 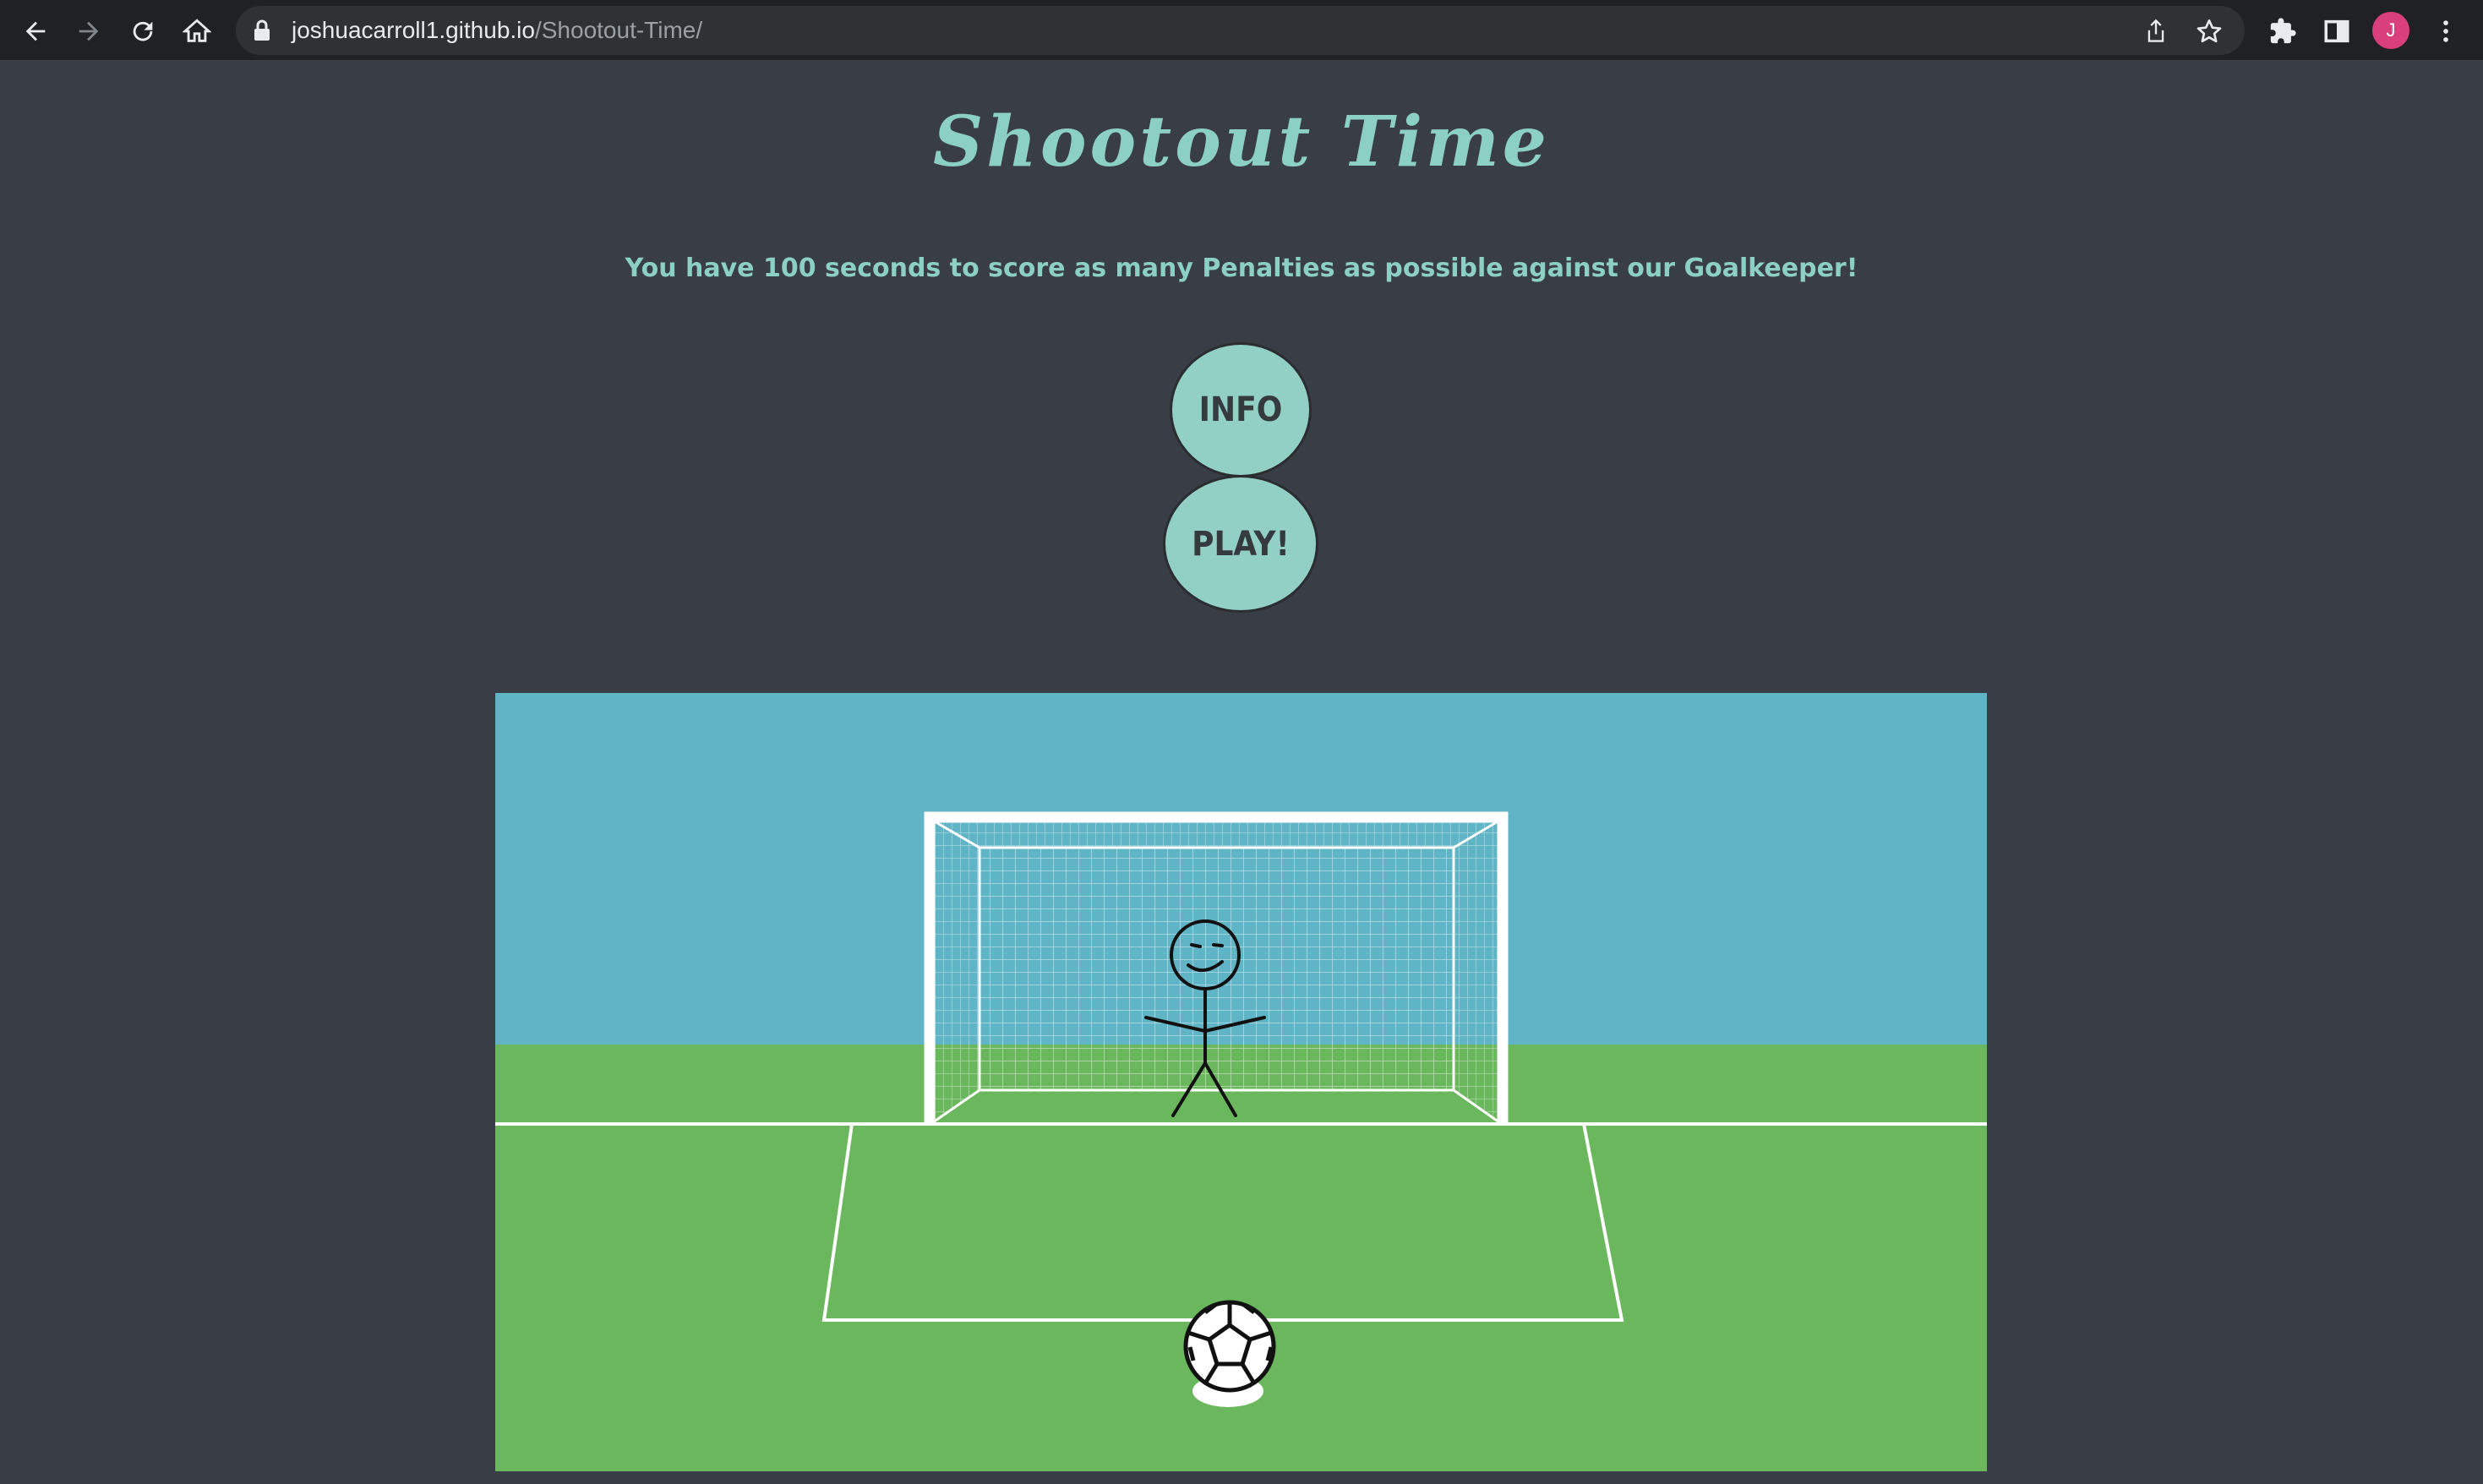 What do you see at coordinates (1241, 142) in the screenshot?
I see `page-title: Shootout Time` at bounding box center [1241, 142].